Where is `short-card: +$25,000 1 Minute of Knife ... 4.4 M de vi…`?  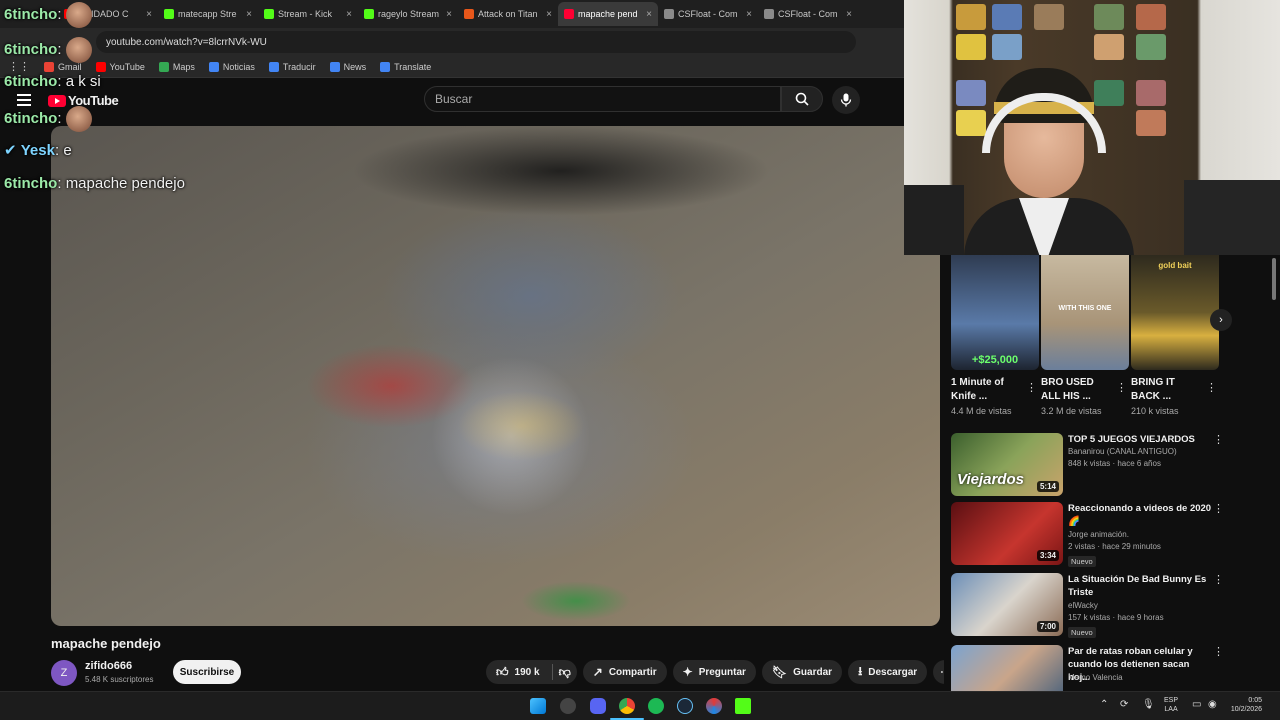 short-card: +$25,000 1 Minute of Knife ... 4.4 M de vi… is located at coordinates (995, 335).